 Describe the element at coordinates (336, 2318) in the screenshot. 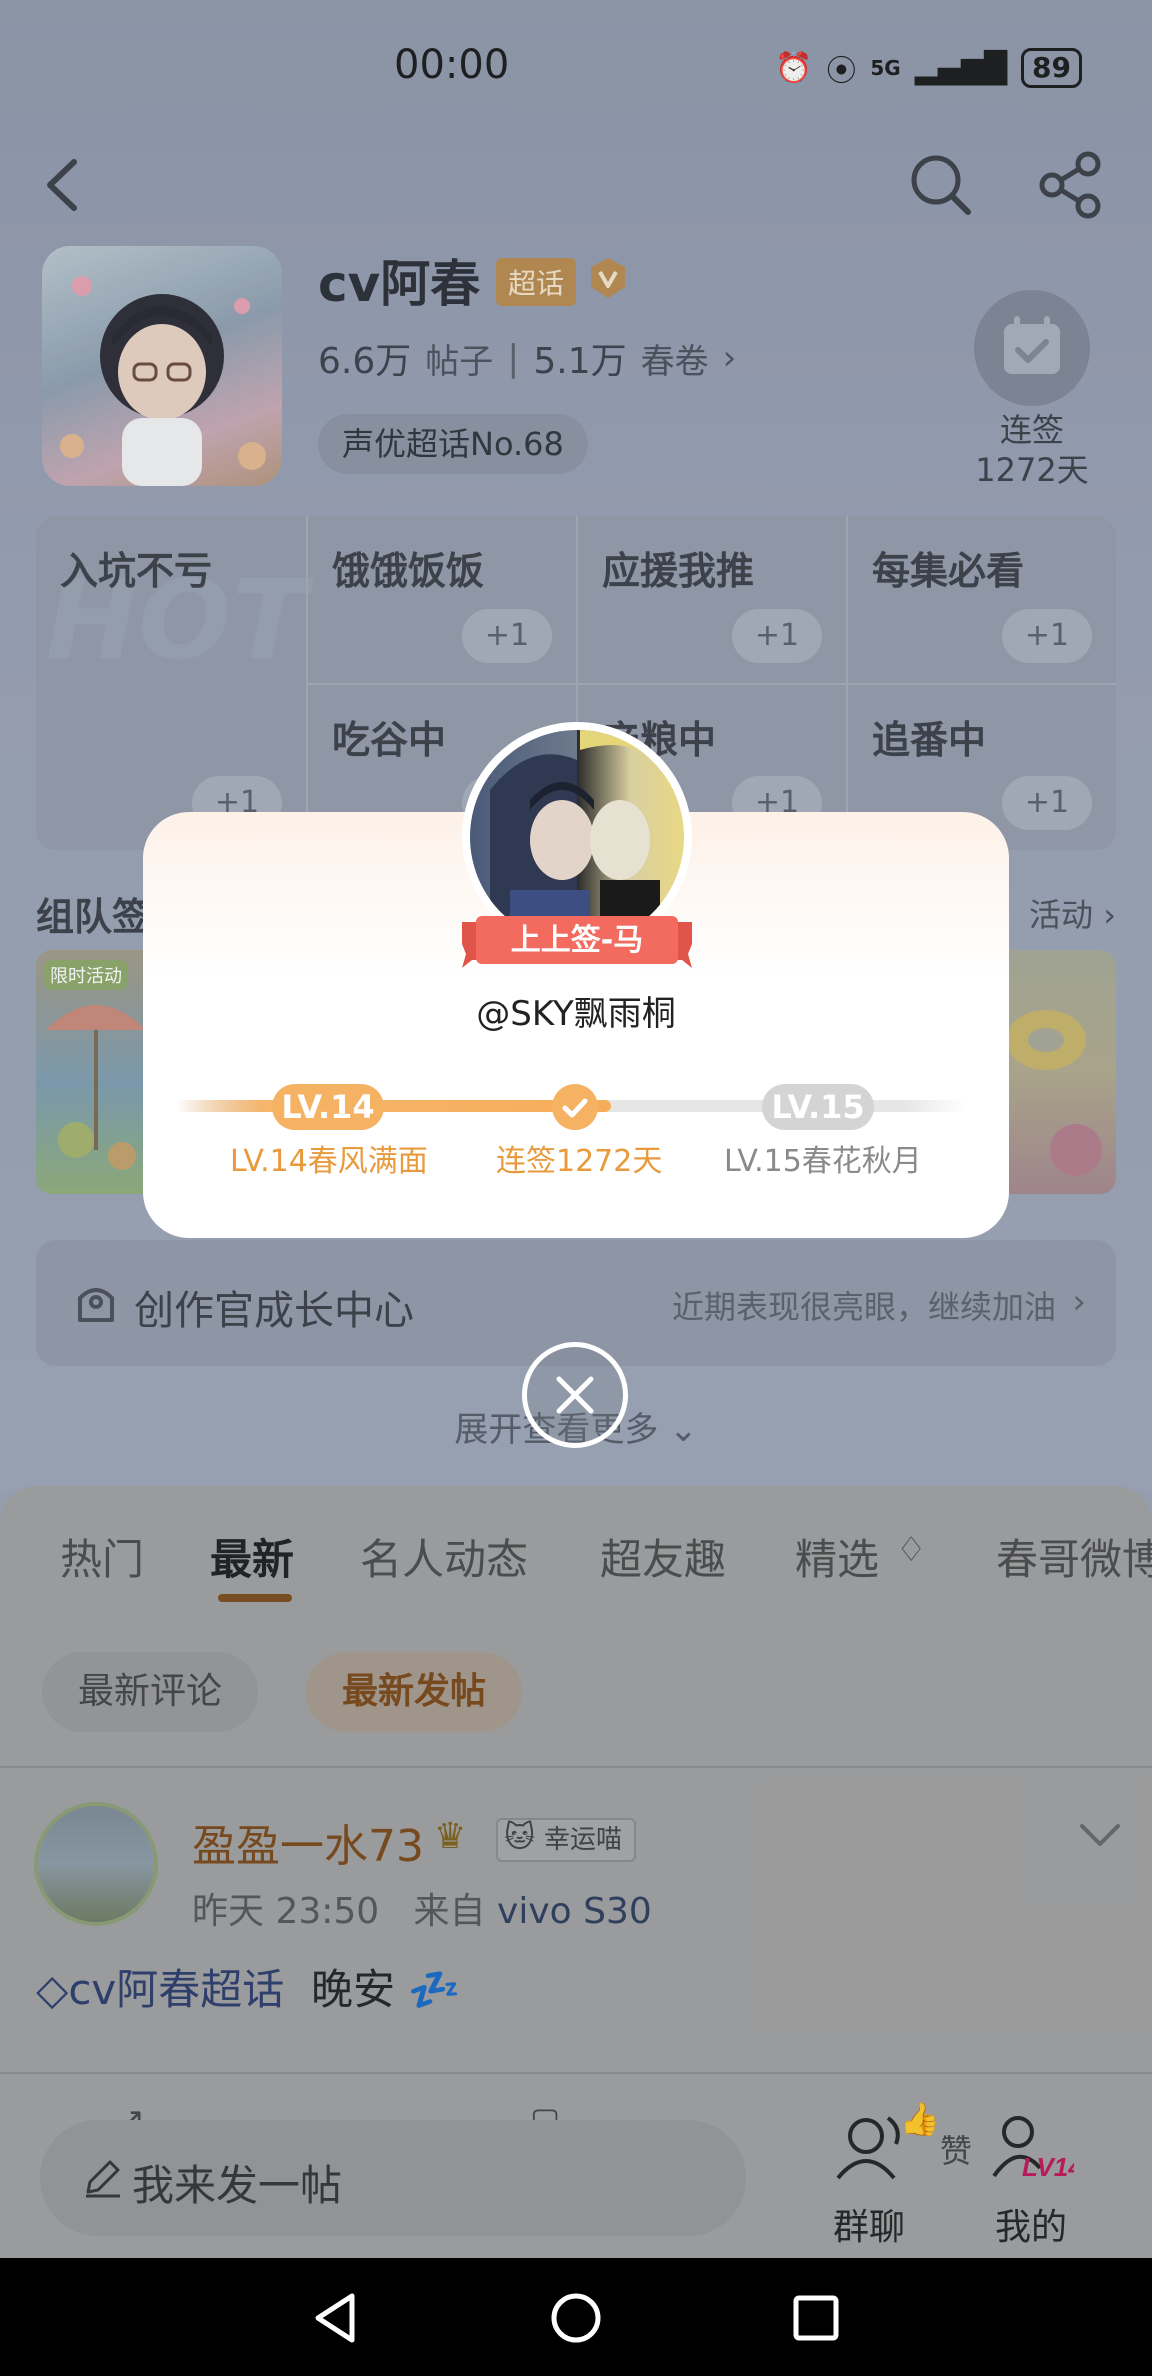

I see `nav-back-icon` at that location.